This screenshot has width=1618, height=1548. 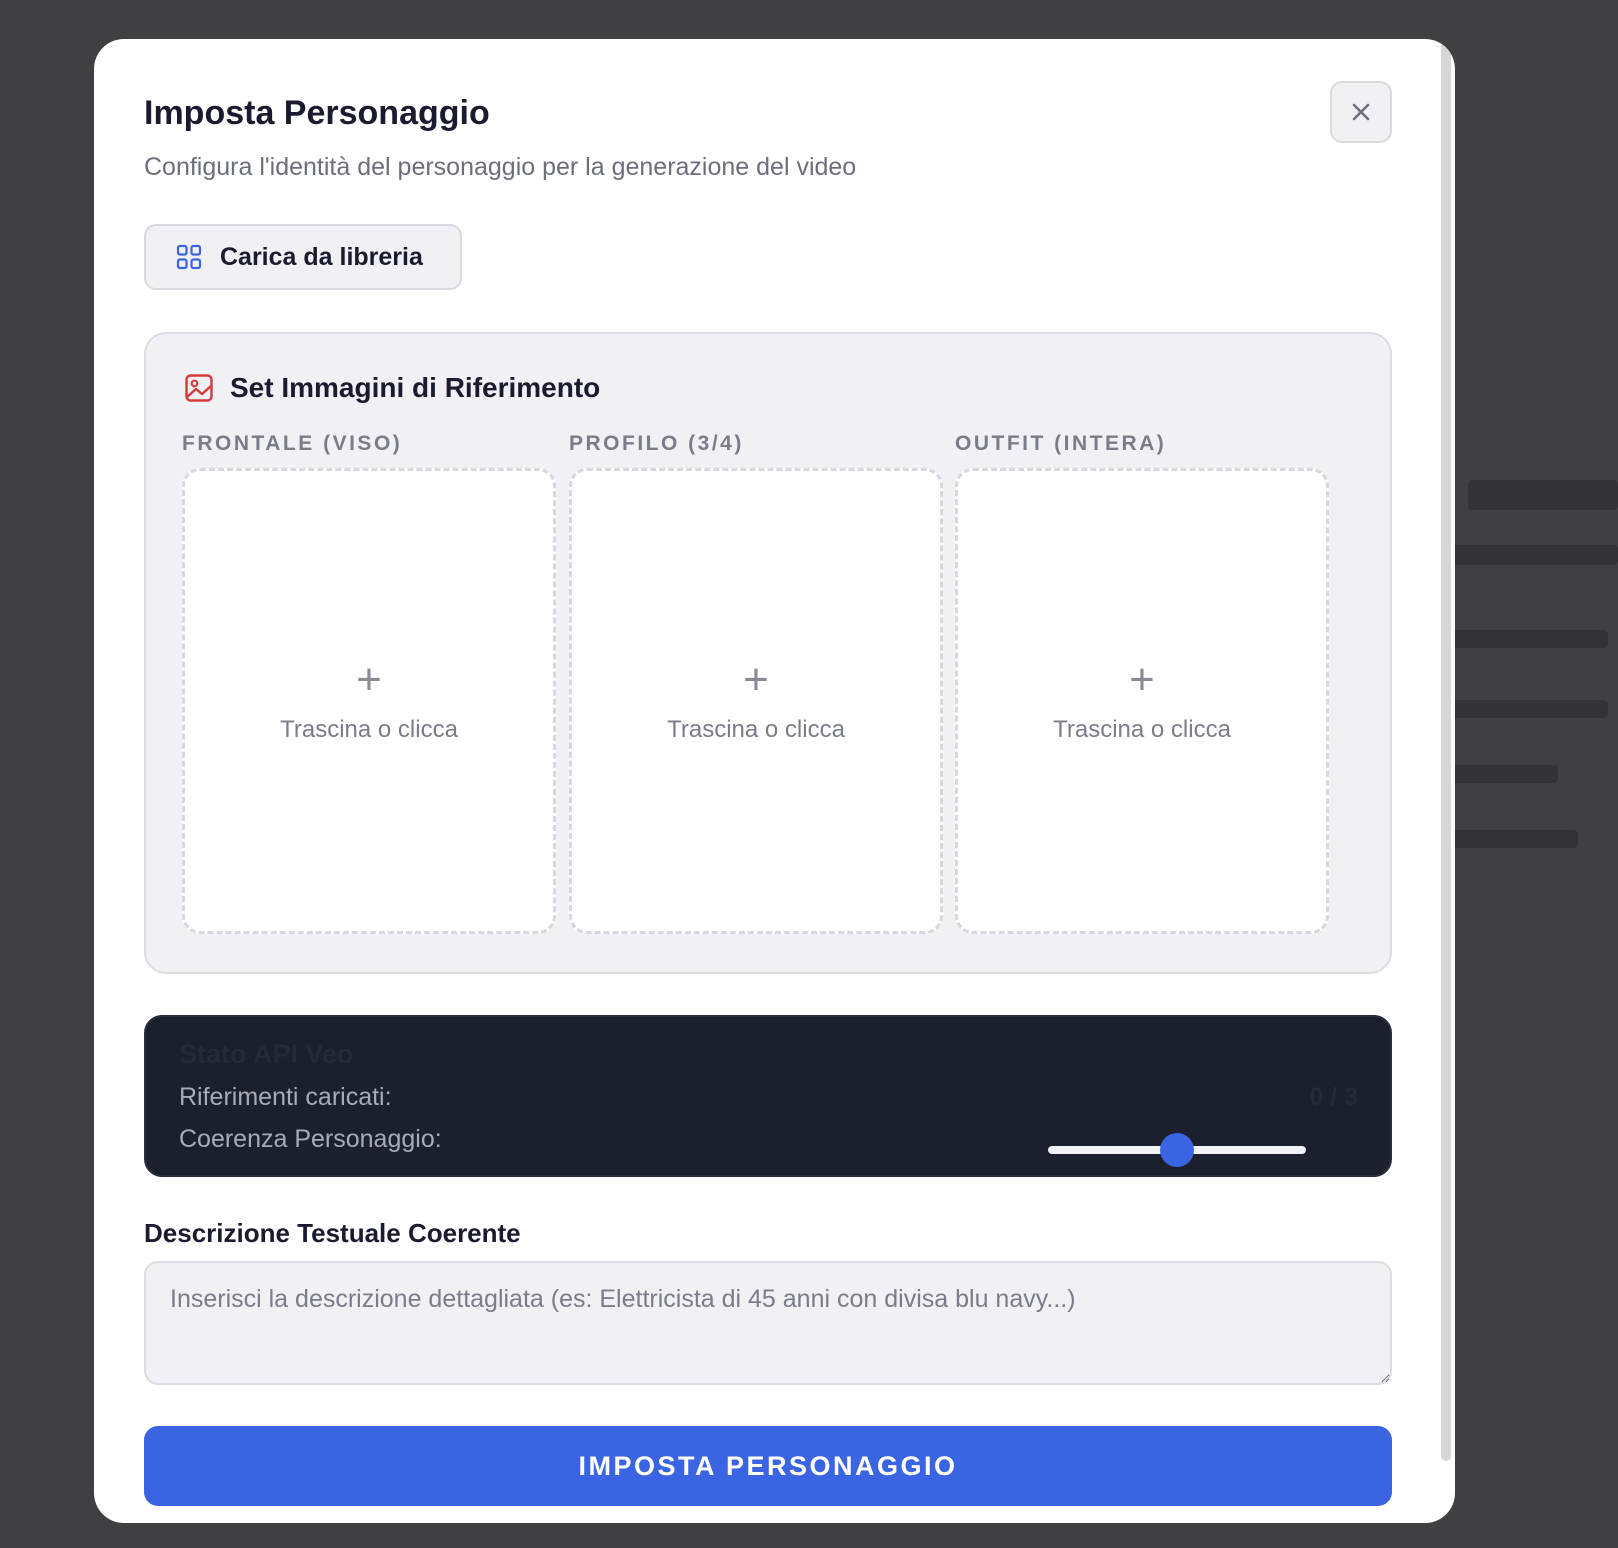 I want to click on image-icon, so click(x=199, y=388).